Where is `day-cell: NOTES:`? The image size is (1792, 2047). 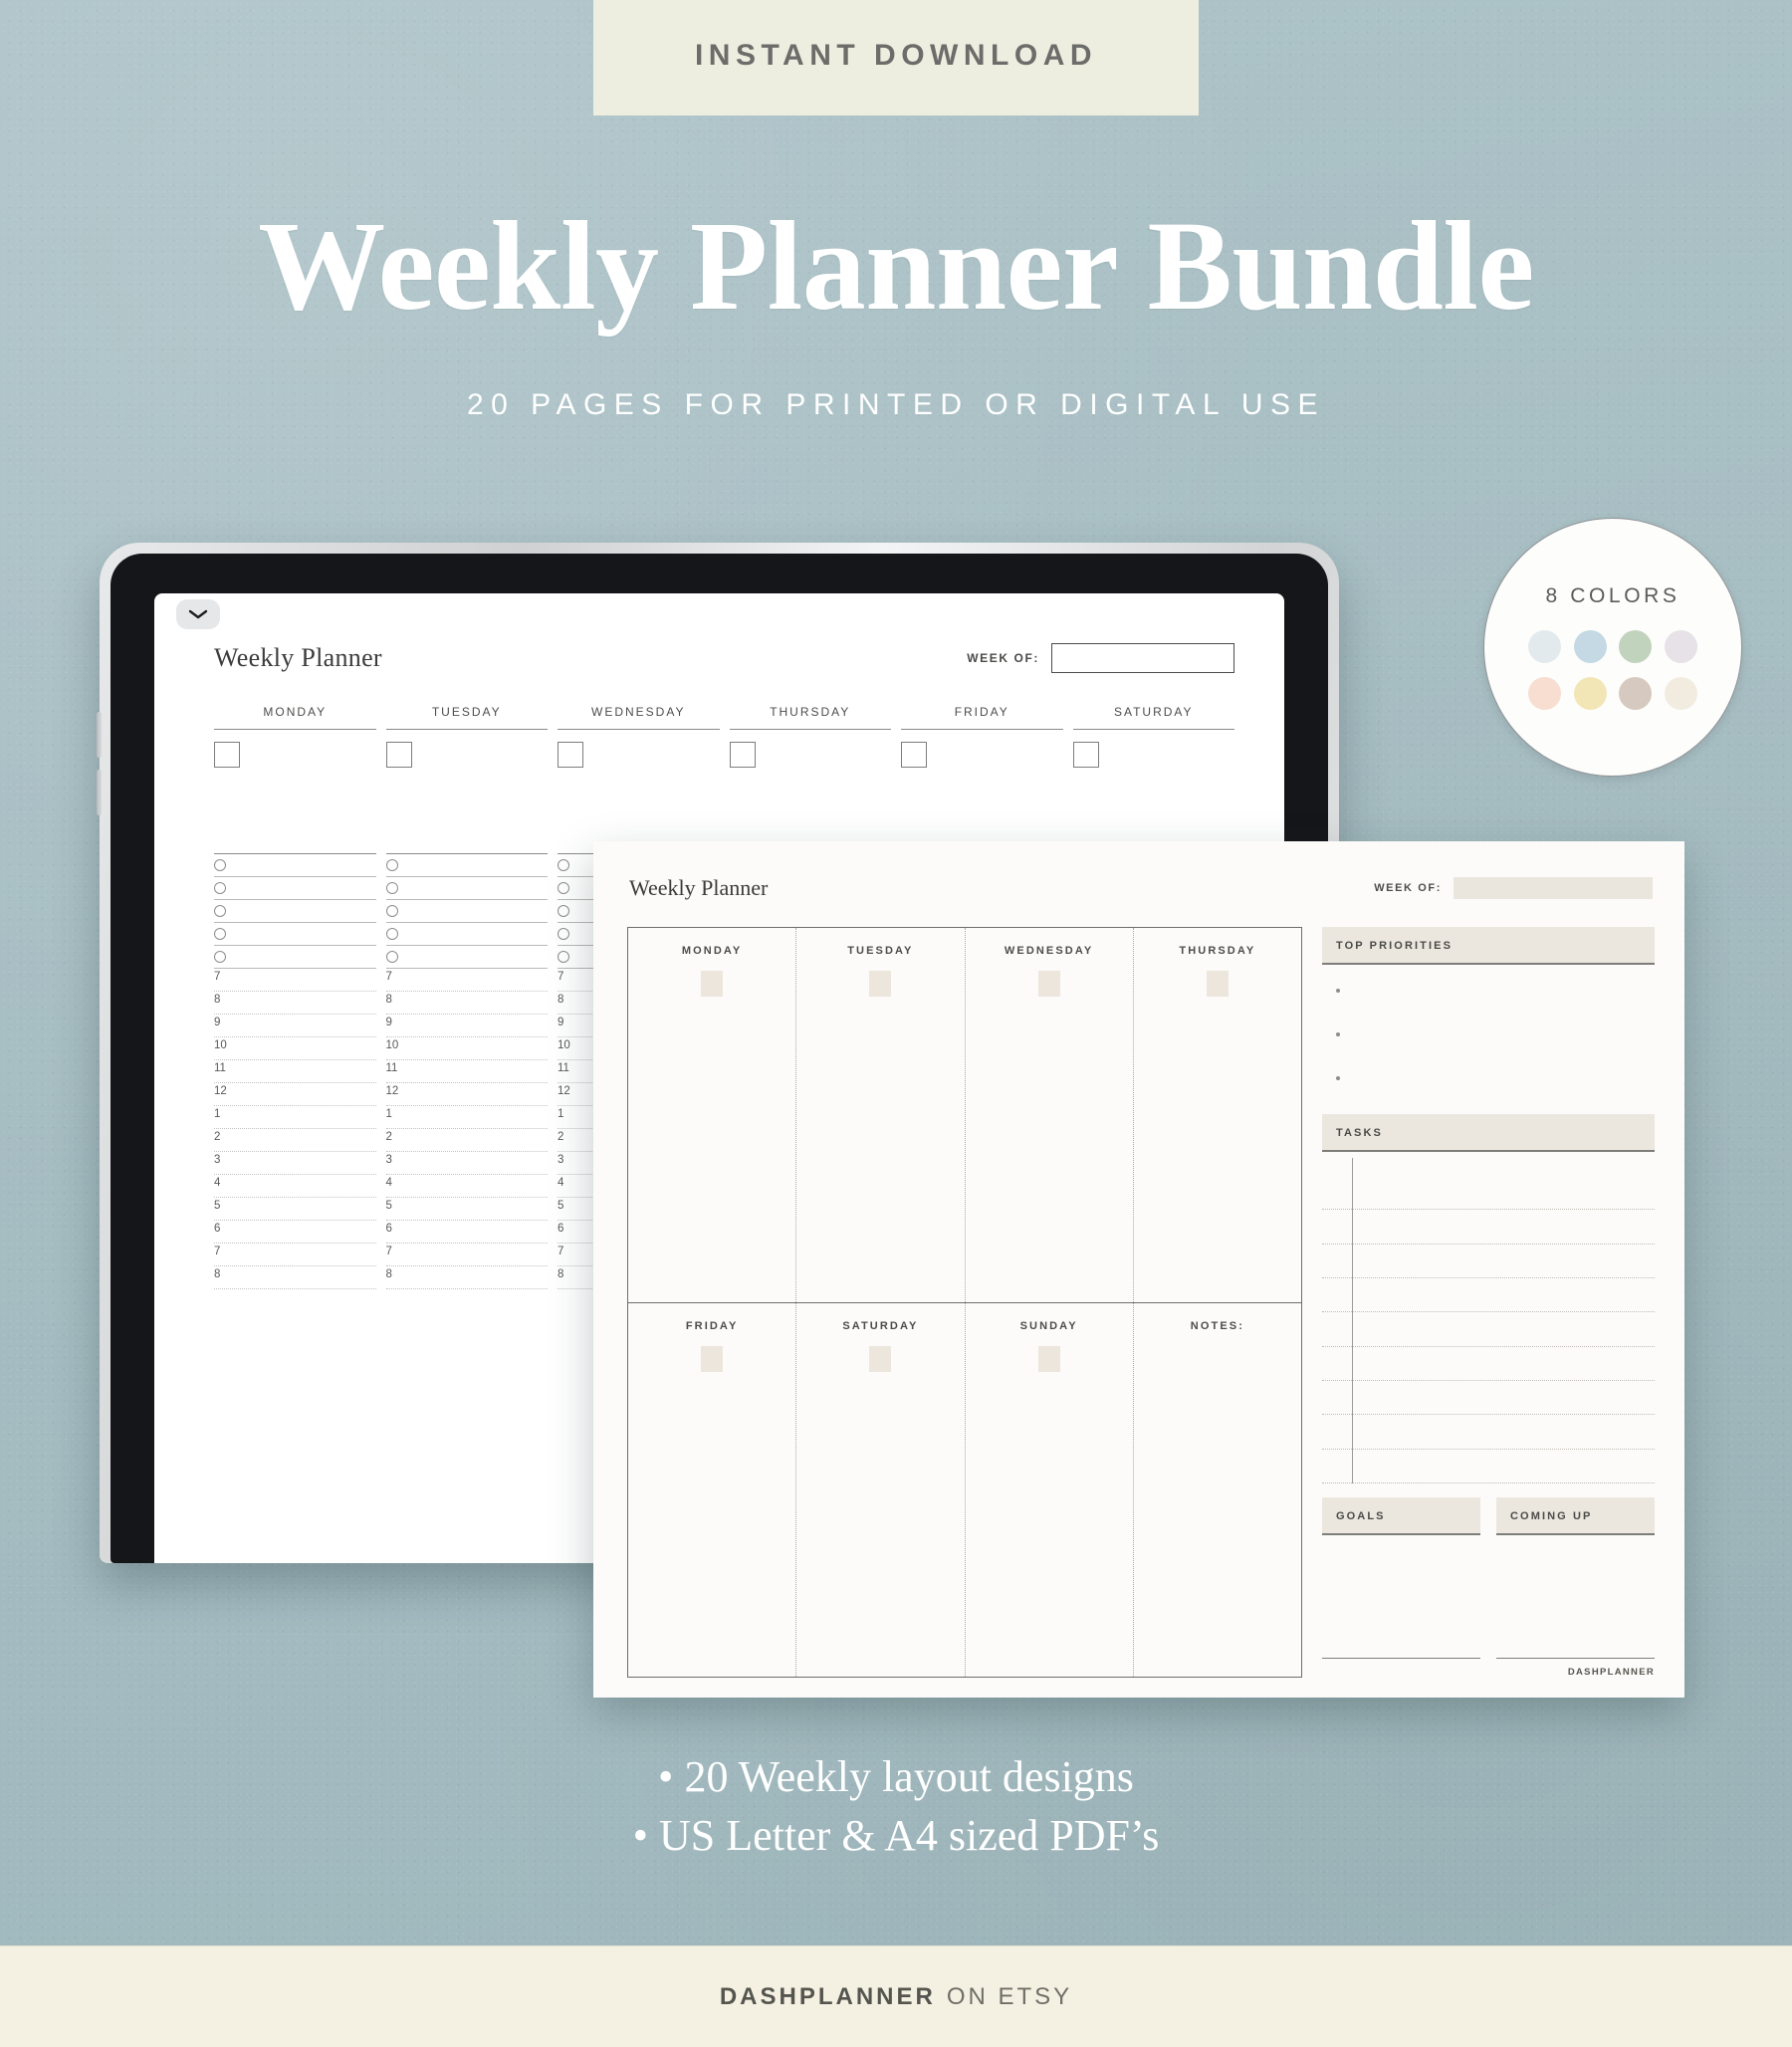 day-cell: NOTES: is located at coordinates (1217, 1490).